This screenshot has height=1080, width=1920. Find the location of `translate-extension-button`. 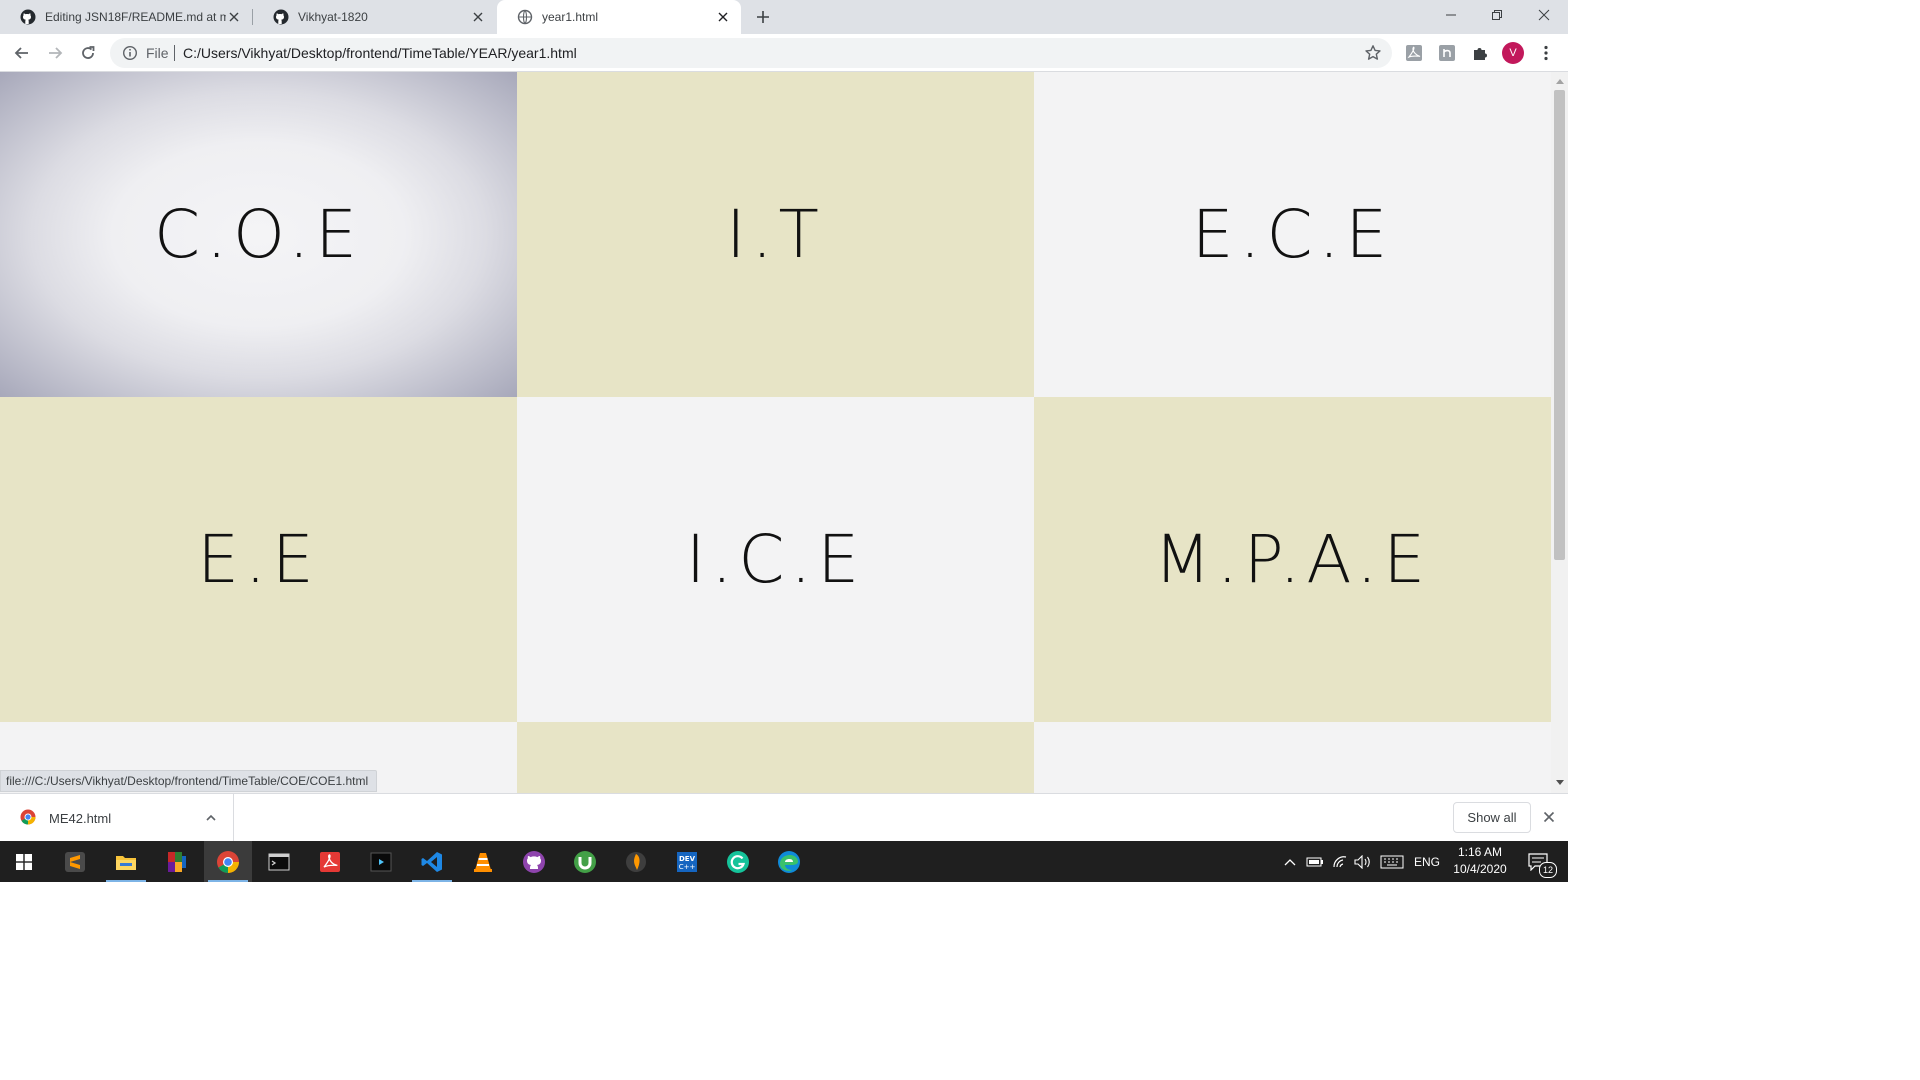

translate-extension-button is located at coordinates (1447, 53).